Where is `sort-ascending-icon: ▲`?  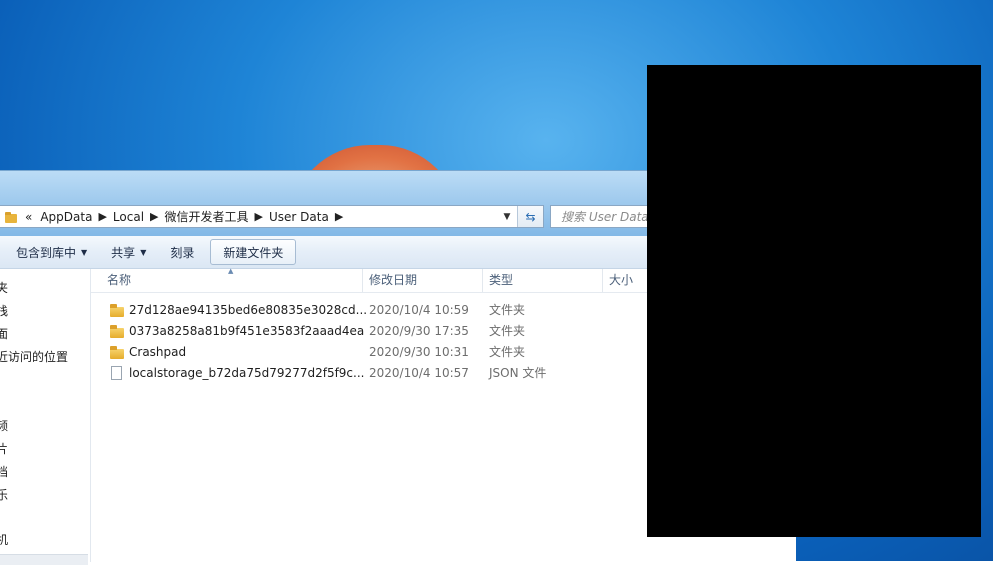
sort-ascending-icon: ▲ is located at coordinates (231, 271).